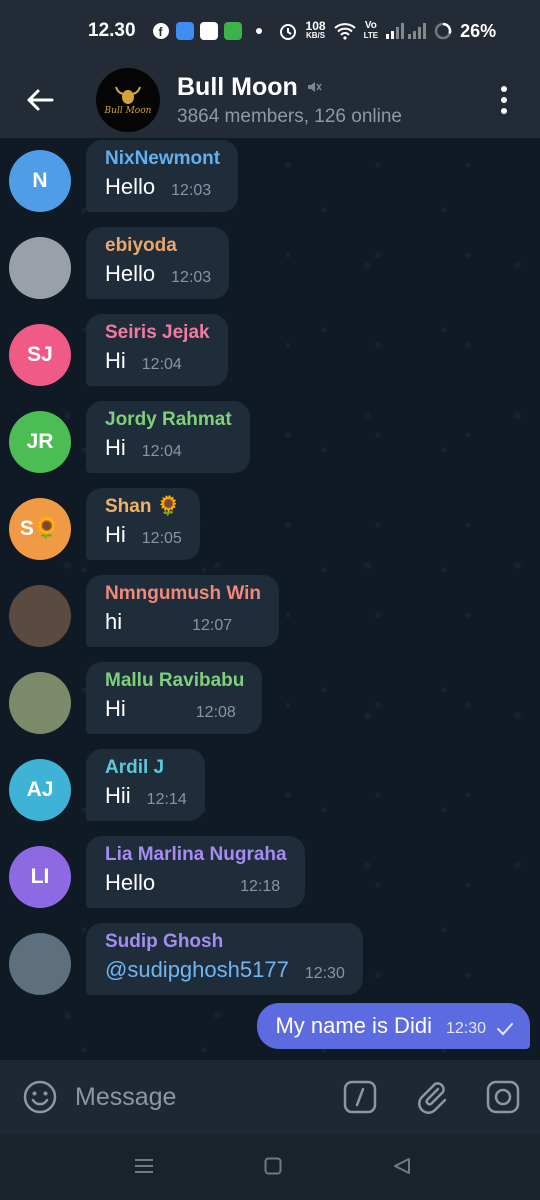  What do you see at coordinates (143, 524) in the screenshot?
I see `message-bubble: Shan 🌻 Hi 12:05` at bounding box center [143, 524].